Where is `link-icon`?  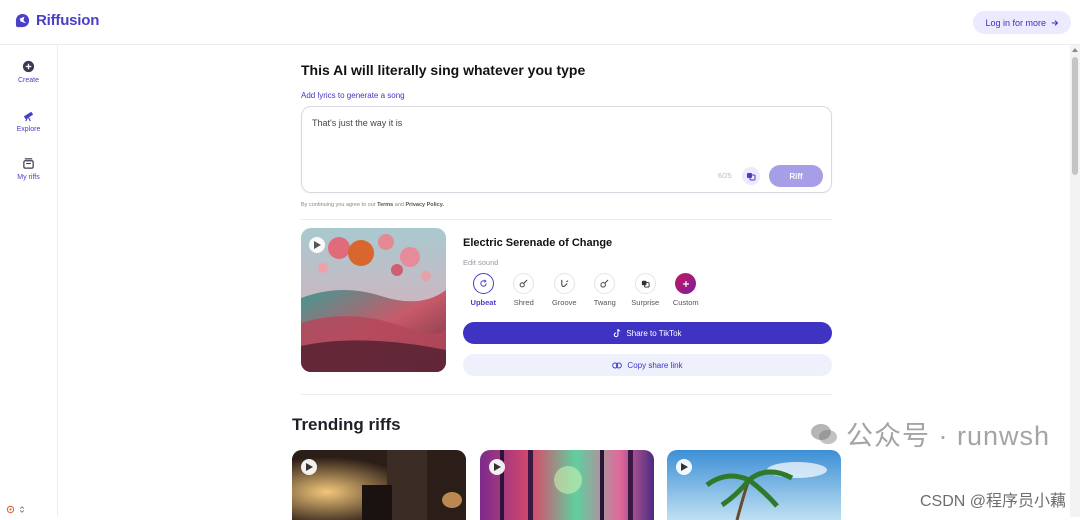 link-icon is located at coordinates (617, 365).